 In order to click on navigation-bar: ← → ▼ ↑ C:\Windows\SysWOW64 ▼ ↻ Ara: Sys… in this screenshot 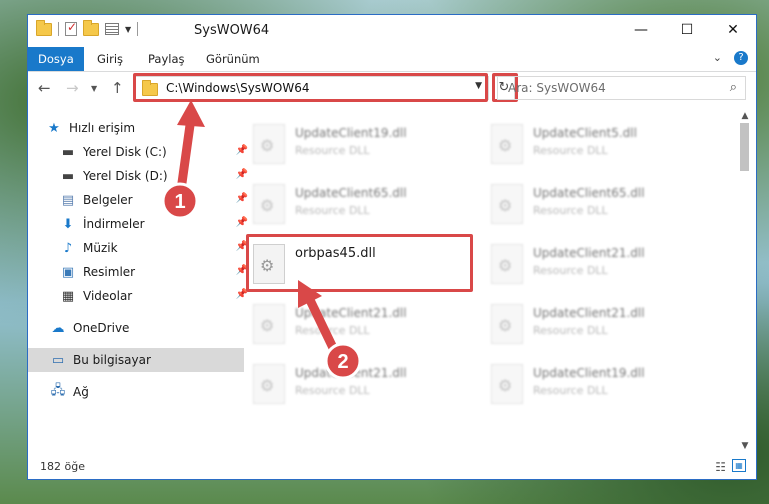, I will do `click(392, 89)`.